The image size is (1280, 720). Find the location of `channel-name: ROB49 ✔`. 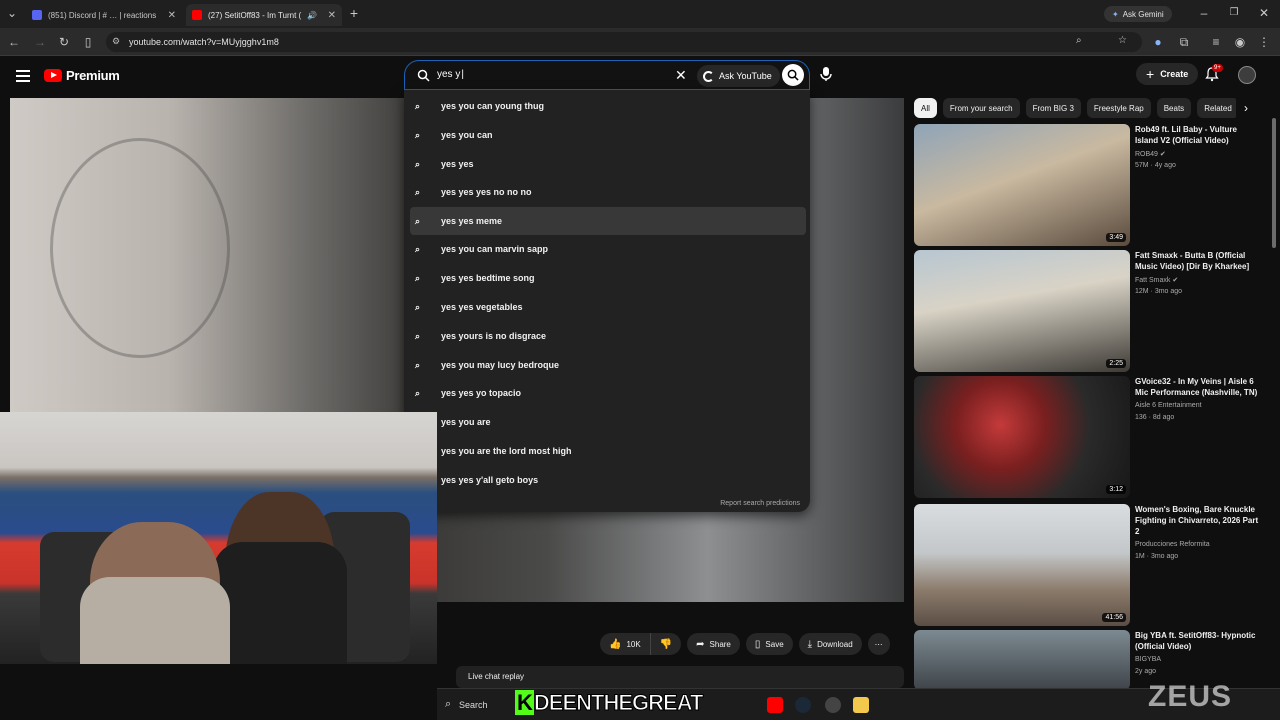

channel-name: ROB49 ✔ is located at coordinates (1150, 154).